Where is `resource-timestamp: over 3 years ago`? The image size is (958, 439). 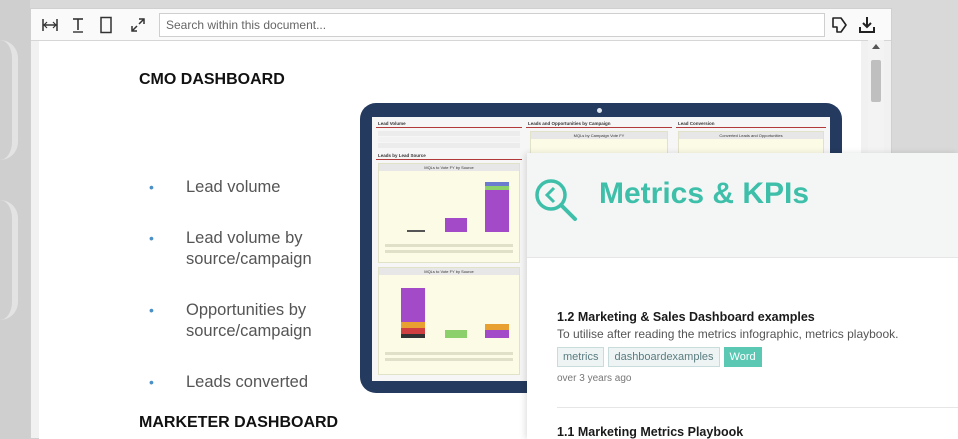 resource-timestamp: over 3 years ago is located at coordinates (594, 378).